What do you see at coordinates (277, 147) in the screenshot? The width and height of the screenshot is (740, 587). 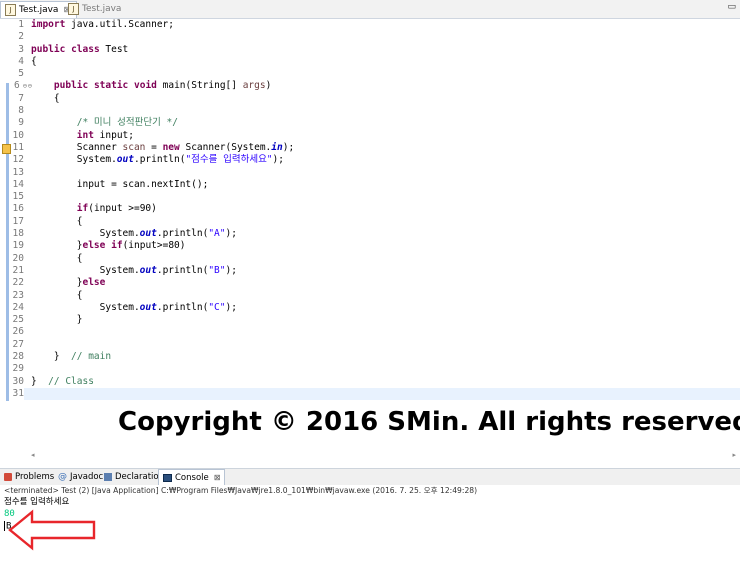 I see `code-token: in` at bounding box center [277, 147].